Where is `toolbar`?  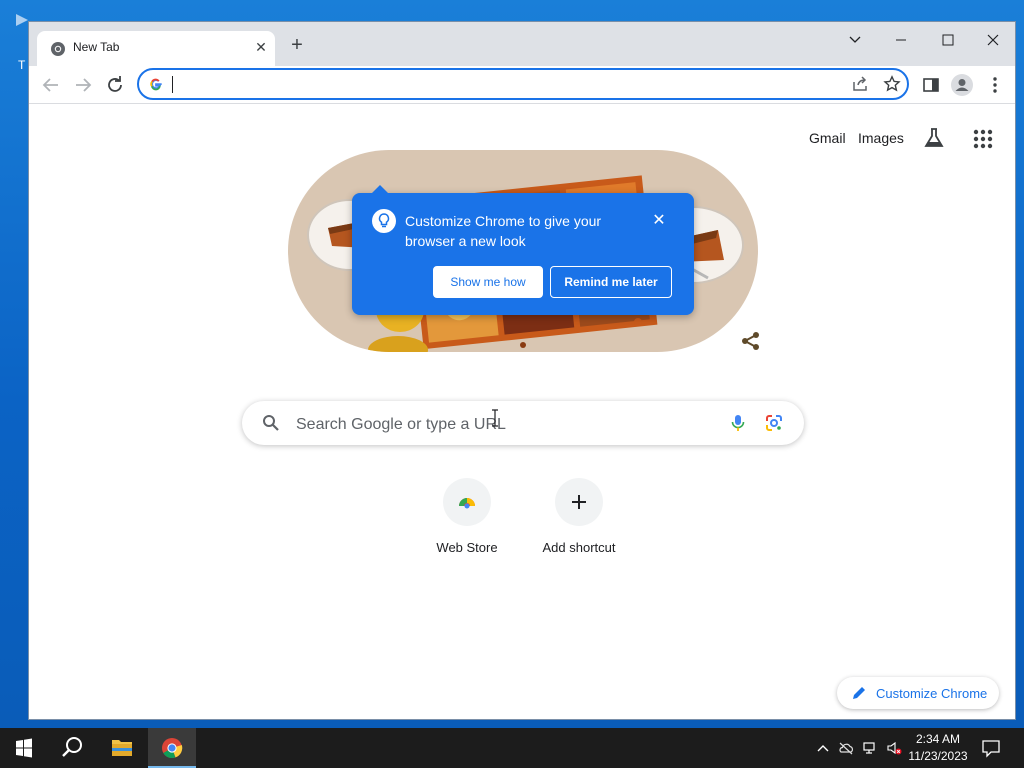
toolbar is located at coordinates (522, 85).